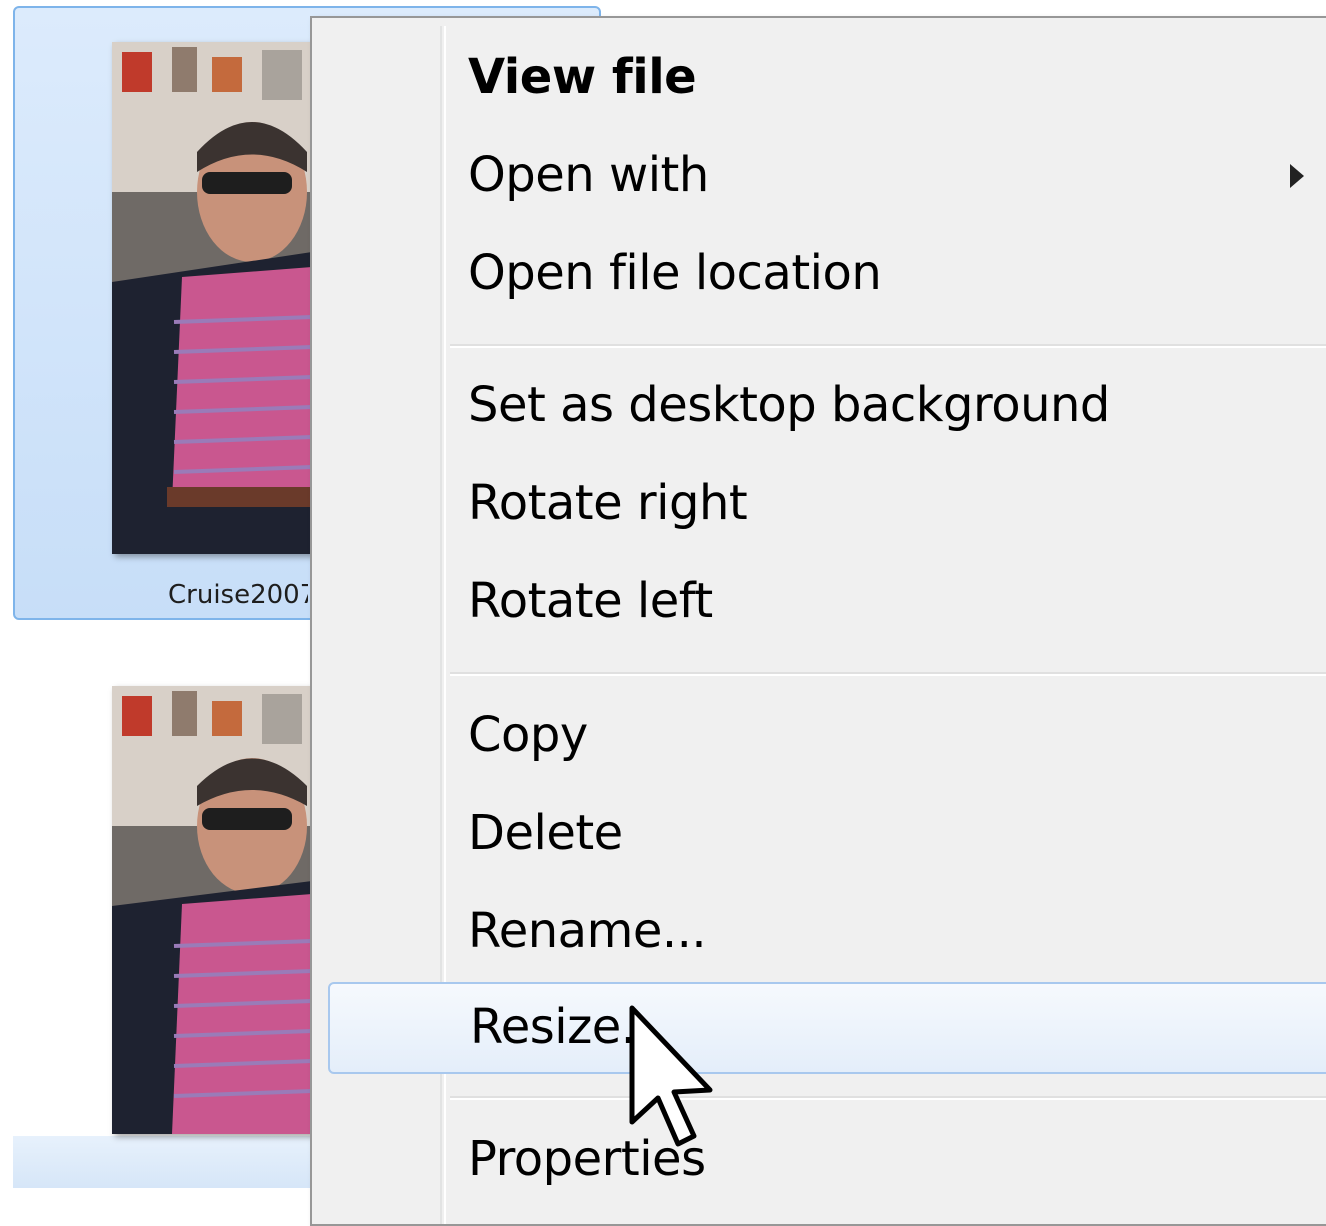  What do you see at coordinates (238, 595) in the screenshot?
I see `file-caption: Cruise2007` at bounding box center [238, 595].